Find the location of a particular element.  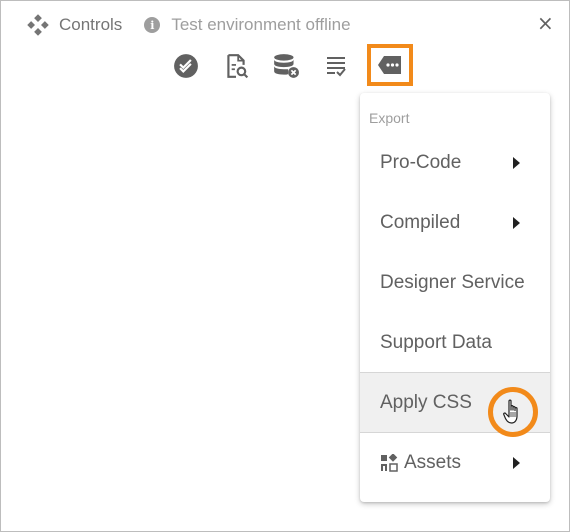

menu-item-label: Designer Service is located at coordinates (452, 282).